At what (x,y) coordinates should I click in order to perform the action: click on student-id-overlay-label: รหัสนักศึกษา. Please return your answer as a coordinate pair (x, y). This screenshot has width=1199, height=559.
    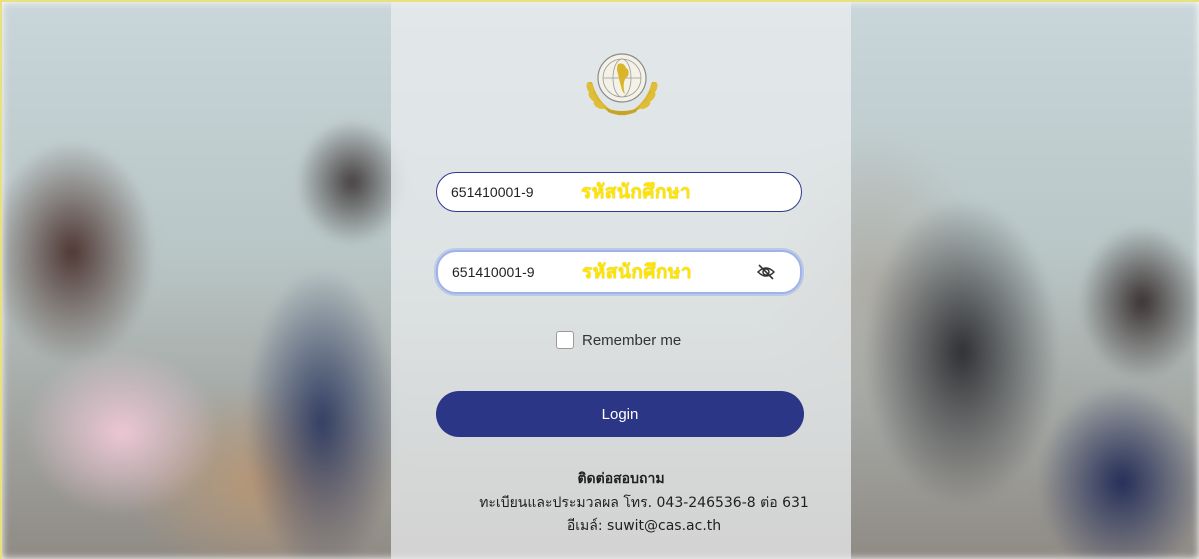
    Looking at the image, I should click on (636, 192).